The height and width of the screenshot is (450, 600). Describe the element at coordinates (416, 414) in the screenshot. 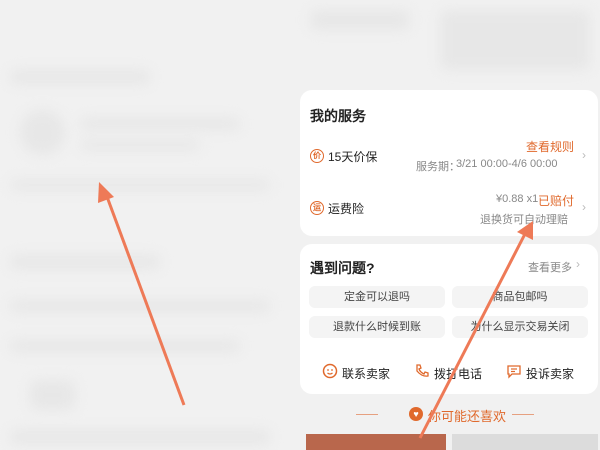

I see `heart-icon: ♥` at that location.